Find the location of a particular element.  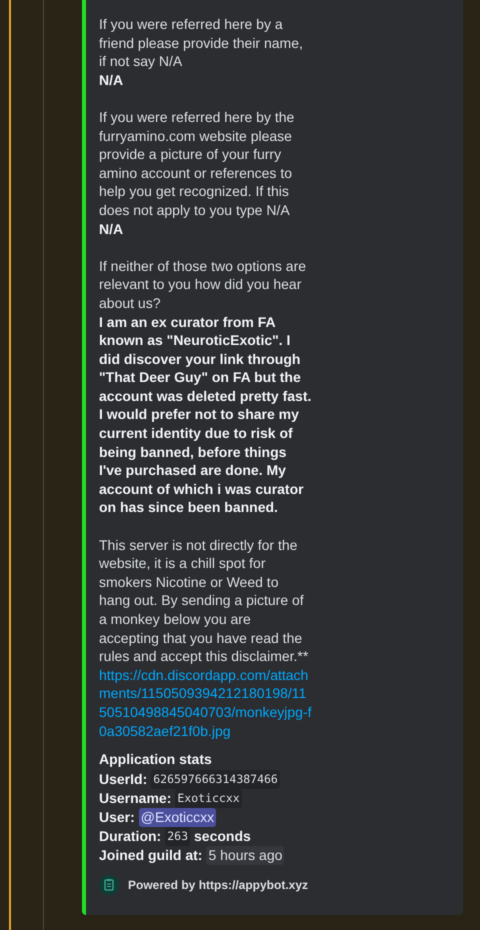

stat-label: Joined guild at: is located at coordinates (150, 856).